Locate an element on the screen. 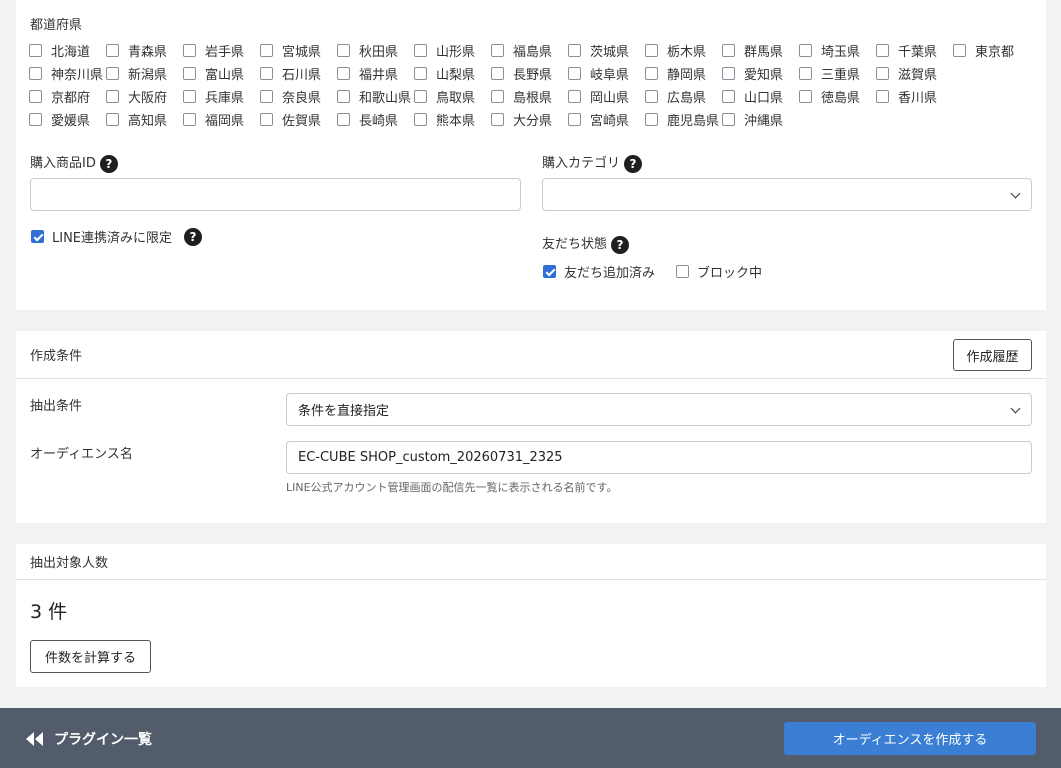 This screenshot has height=768, width=1061. prefecture-option: 埼玉県 is located at coordinates (837, 50).